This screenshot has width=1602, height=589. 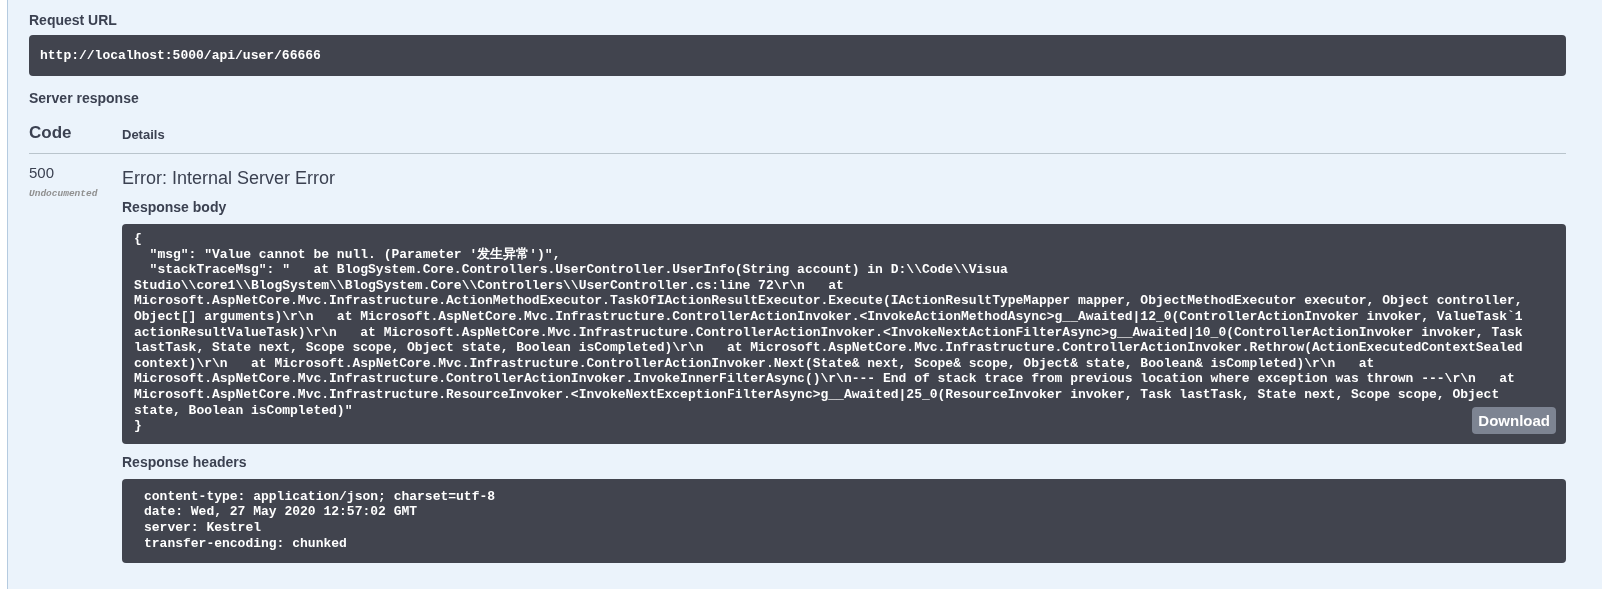 What do you see at coordinates (50, 132) in the screenshot?
I see `column-header: Code` at bounding box center [50, 132].